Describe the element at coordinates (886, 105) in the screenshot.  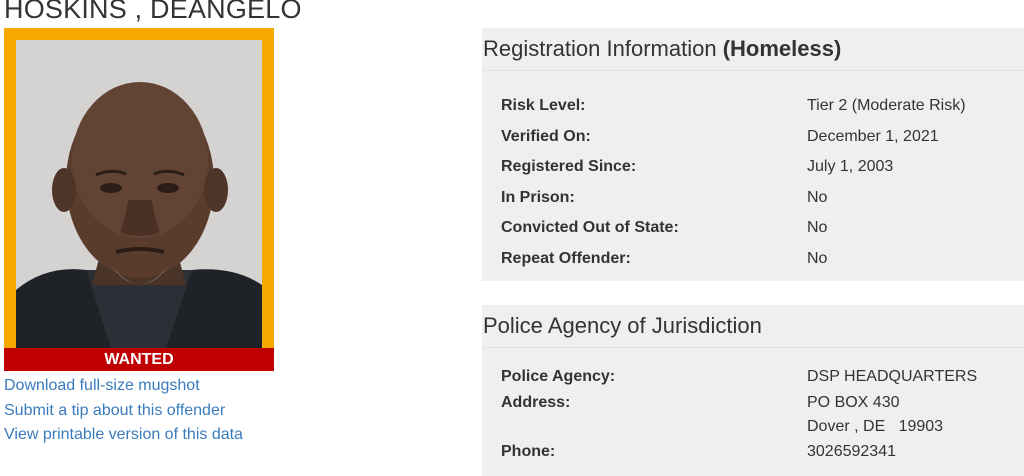
I see `risk-level-value: Tier 2 (Moderate Risk)` at that location.